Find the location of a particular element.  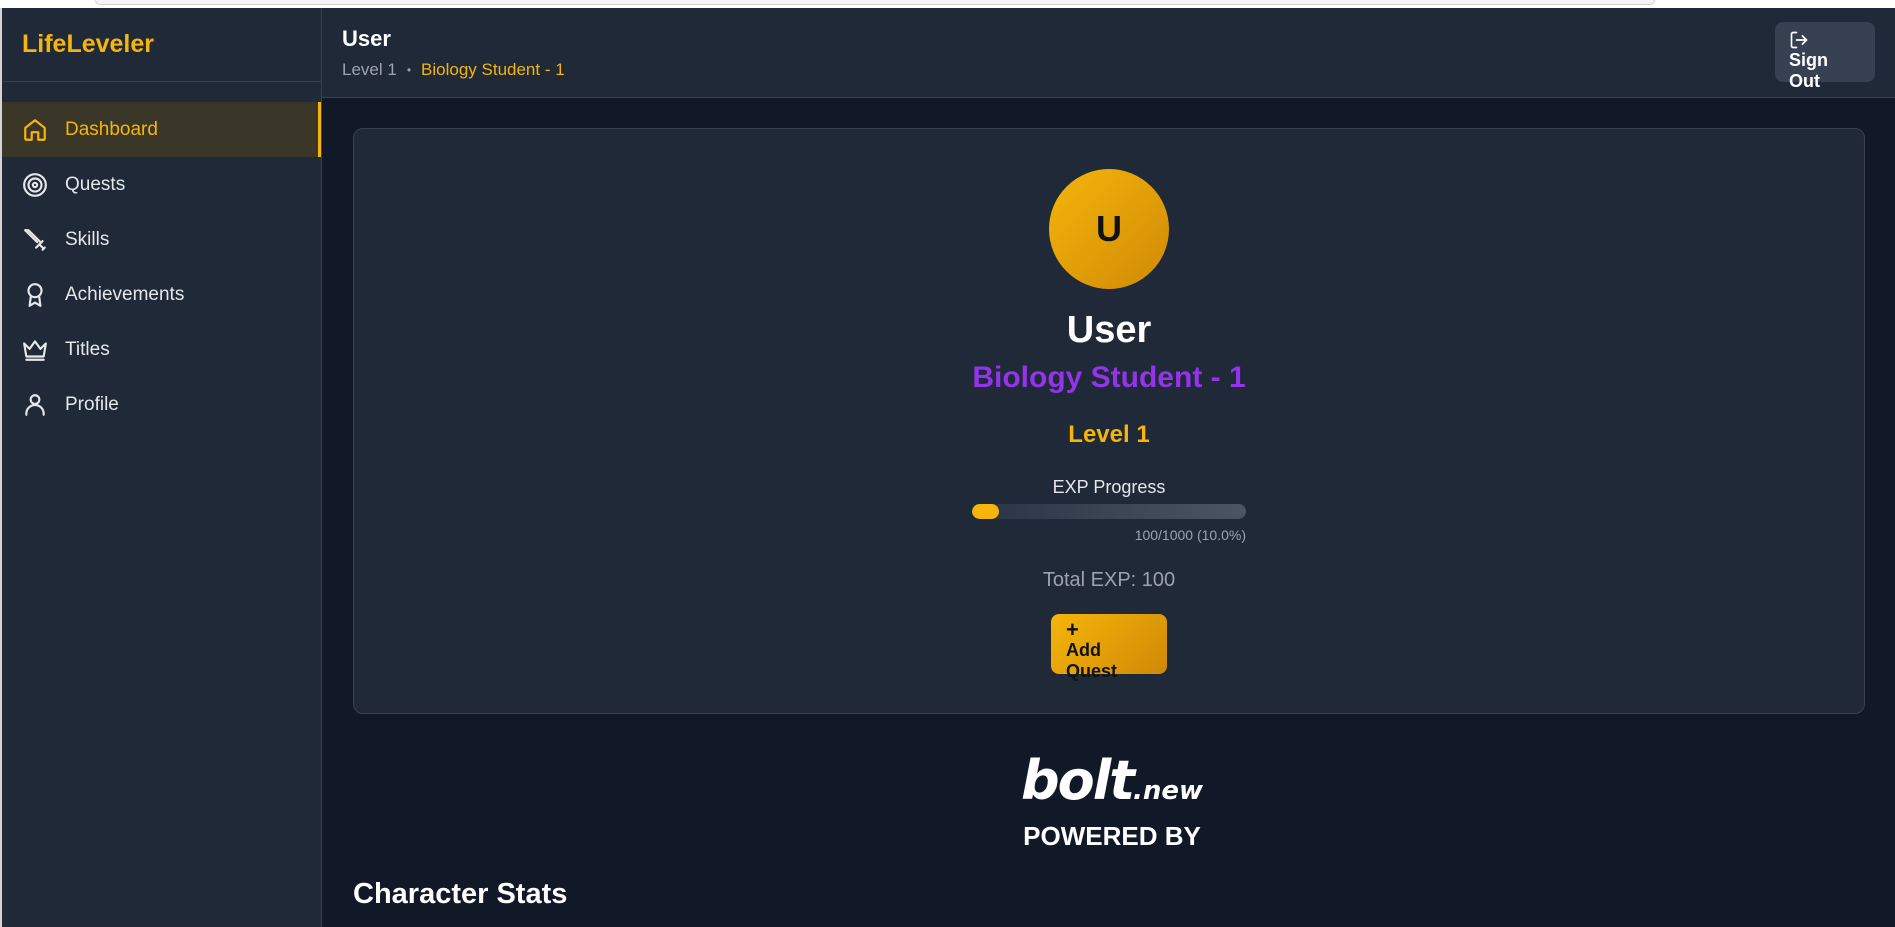

avatar: U is located at coordinates (1109, 229).